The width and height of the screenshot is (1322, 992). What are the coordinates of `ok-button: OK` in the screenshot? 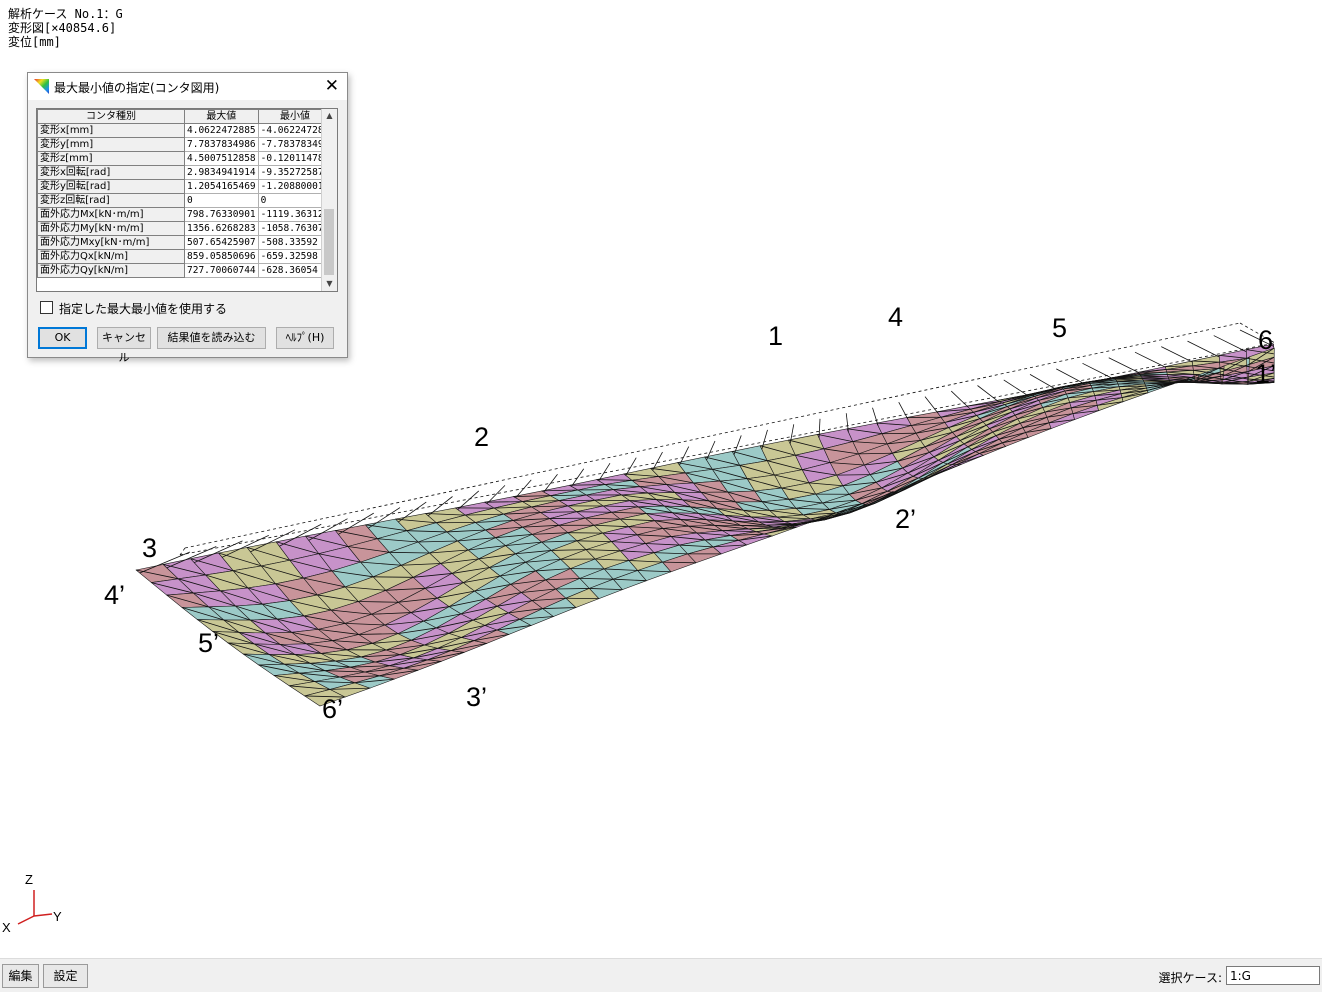 It's located at (62, 338).